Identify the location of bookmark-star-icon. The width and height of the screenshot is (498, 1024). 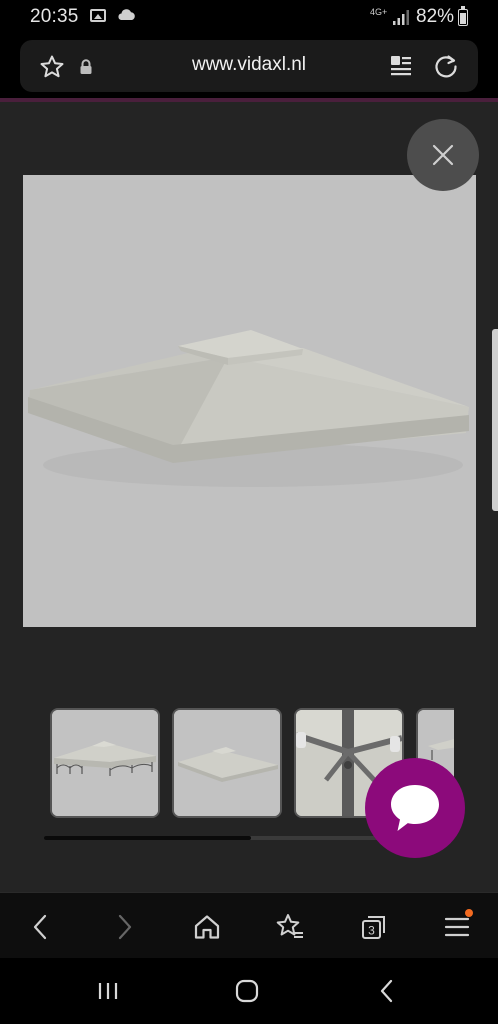
(52, 67).